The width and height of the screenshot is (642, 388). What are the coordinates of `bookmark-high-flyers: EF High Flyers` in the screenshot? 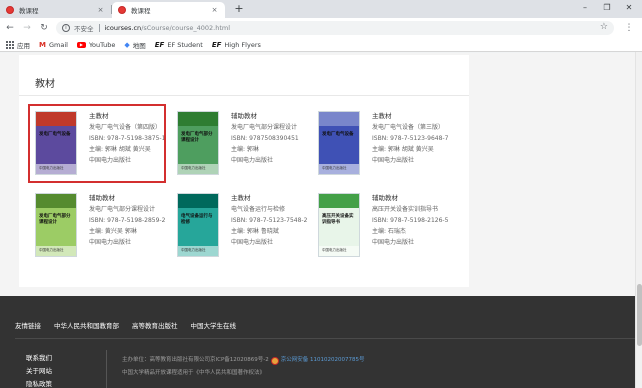 It's located at (236, 45).